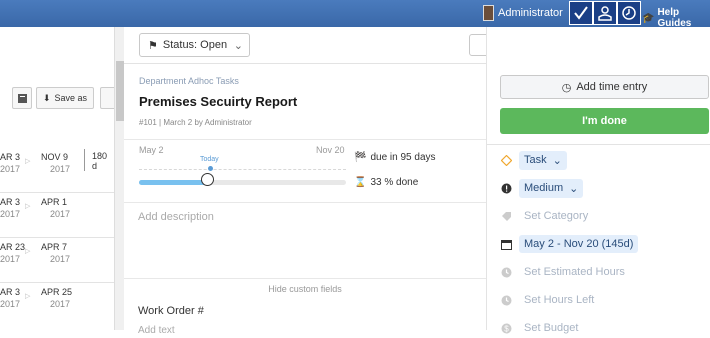 This screenshot has width=710, height=338. Describe the element at coordinates (57, 298) in the screenshot. I see `end-date: APR 25 2017` at that location.